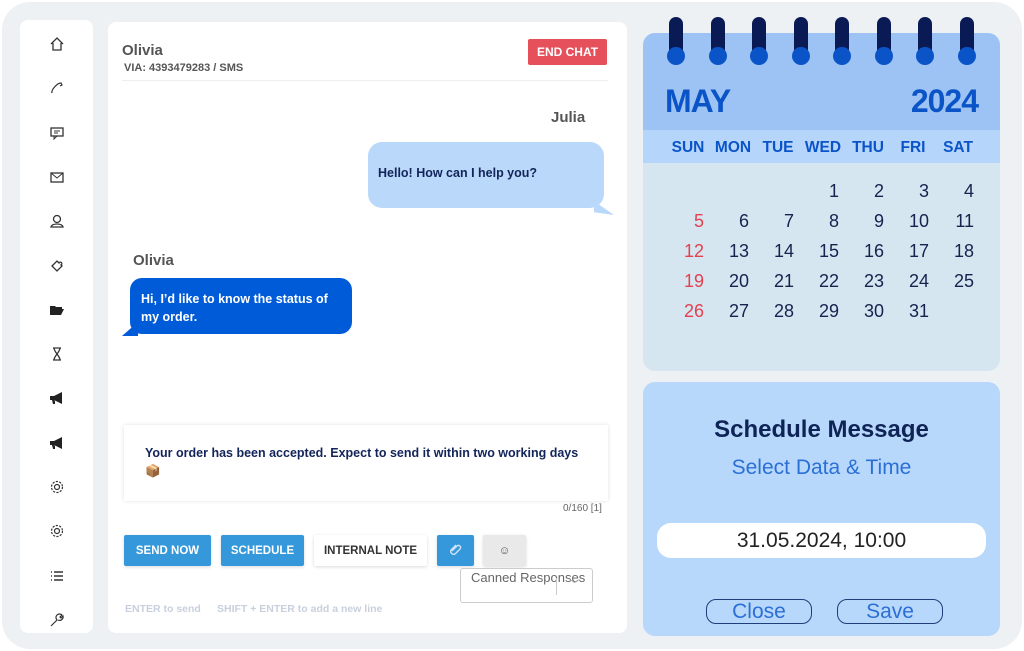 Image resolution: width=1024 pixels, height=651 pixels. I want to click on divider, so click(365, 80).